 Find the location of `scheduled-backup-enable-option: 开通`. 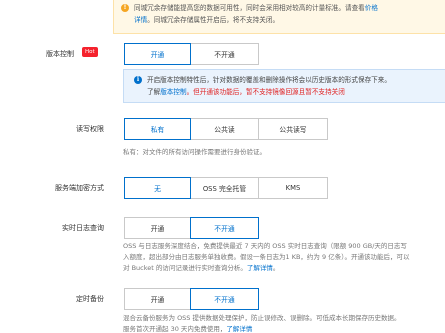

scheduled-backup-enable-option: 开通 is located at coordinates (157, 299).